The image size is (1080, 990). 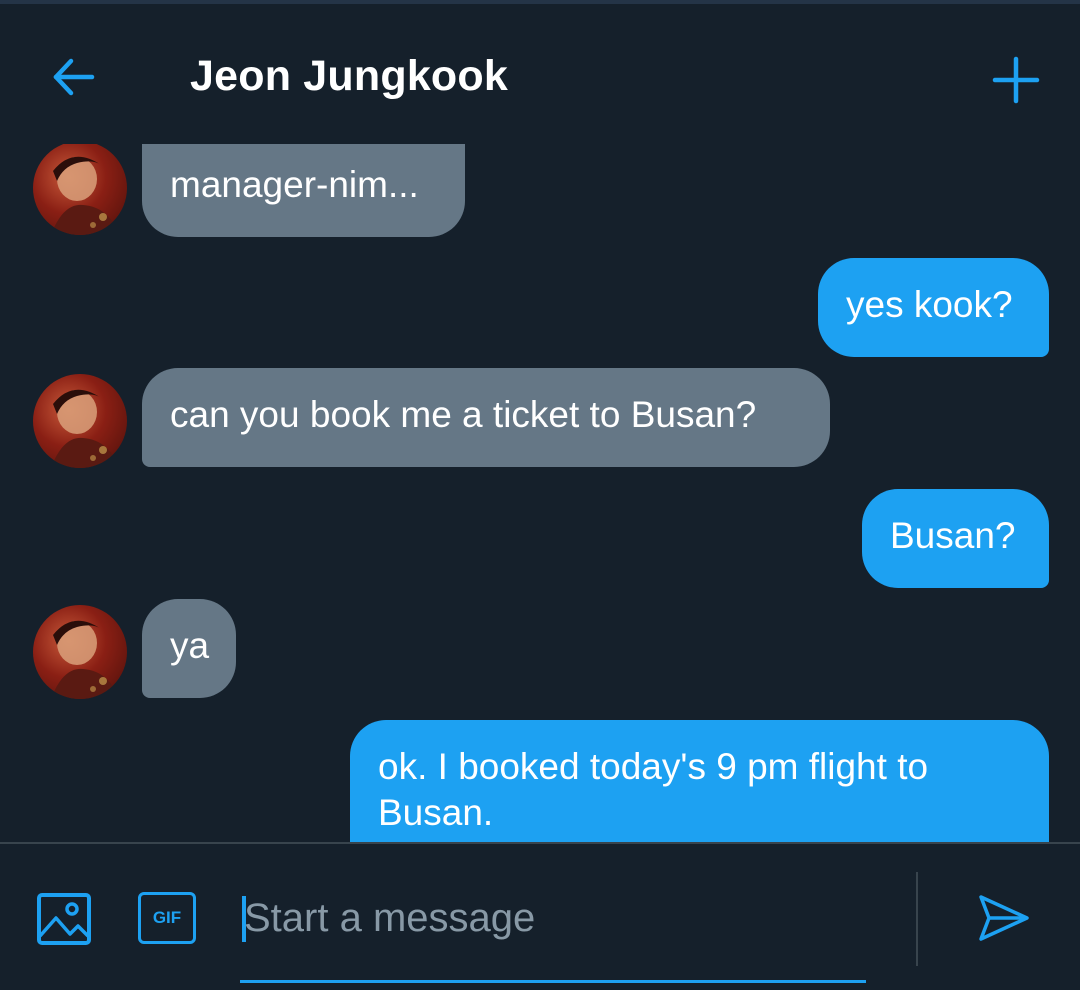 I want to click on new-message-button, so click(x=1016, y=80).